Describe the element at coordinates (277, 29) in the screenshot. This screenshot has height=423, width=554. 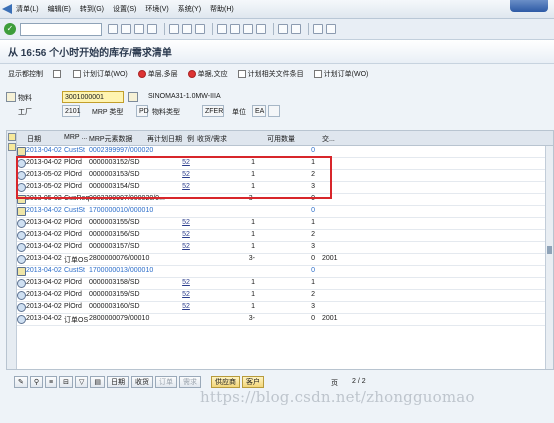
I see `system-toolbar: ✓` at that location.